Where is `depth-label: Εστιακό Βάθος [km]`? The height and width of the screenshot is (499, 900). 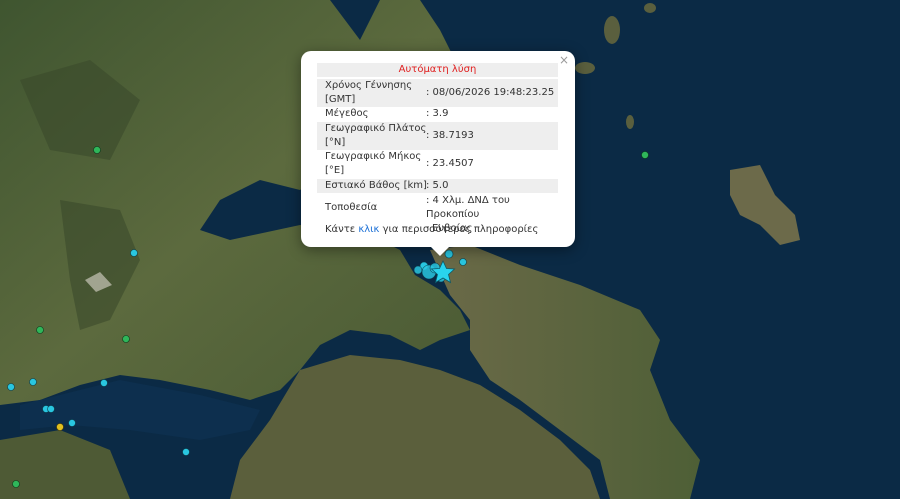
depth-label: Εστιακό Βάθος [km] is located at coordinates (376, 185).